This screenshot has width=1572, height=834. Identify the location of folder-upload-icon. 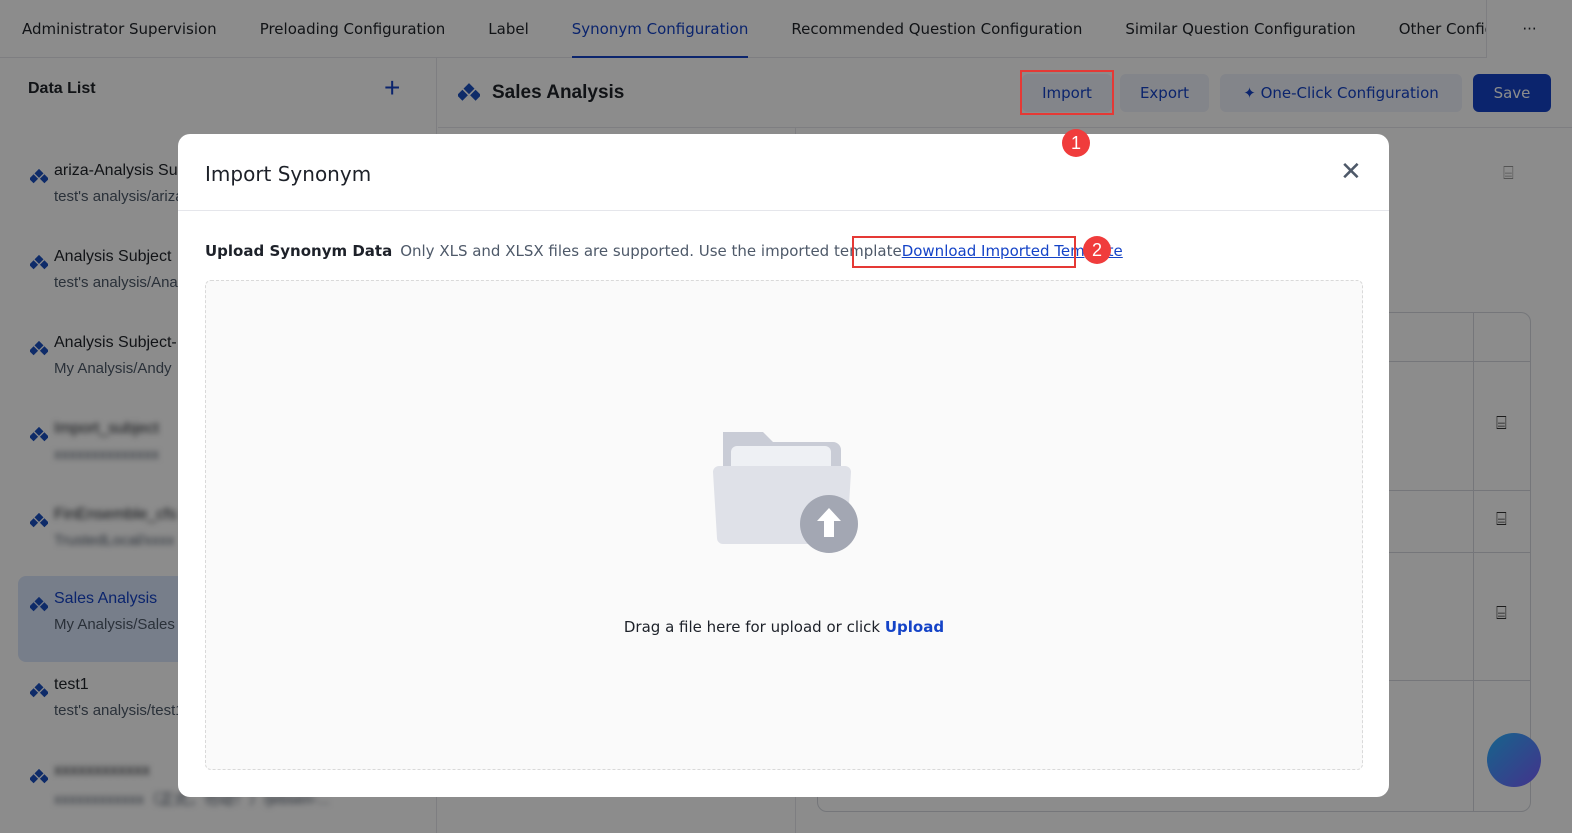
(785, 492).